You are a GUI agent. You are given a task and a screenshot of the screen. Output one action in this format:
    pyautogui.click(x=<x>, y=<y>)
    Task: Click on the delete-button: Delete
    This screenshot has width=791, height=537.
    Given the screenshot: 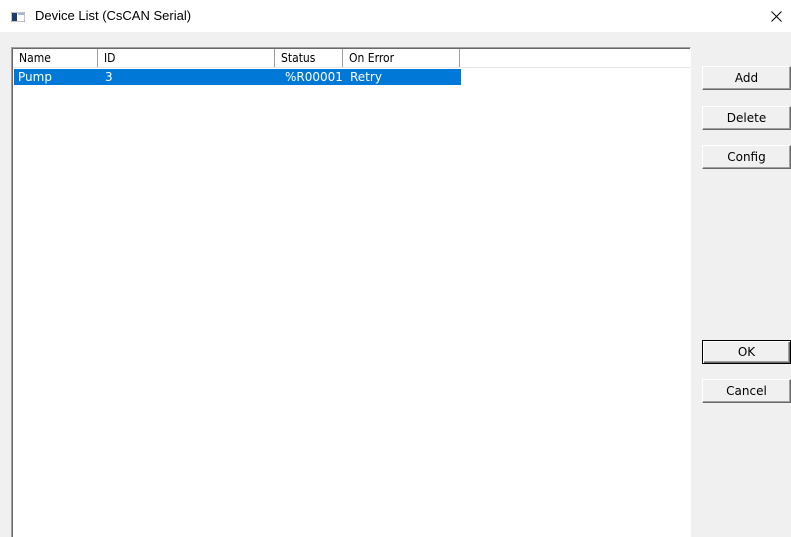 What is the action you would take?
    pyautogui.click(x=746, y=118)
    